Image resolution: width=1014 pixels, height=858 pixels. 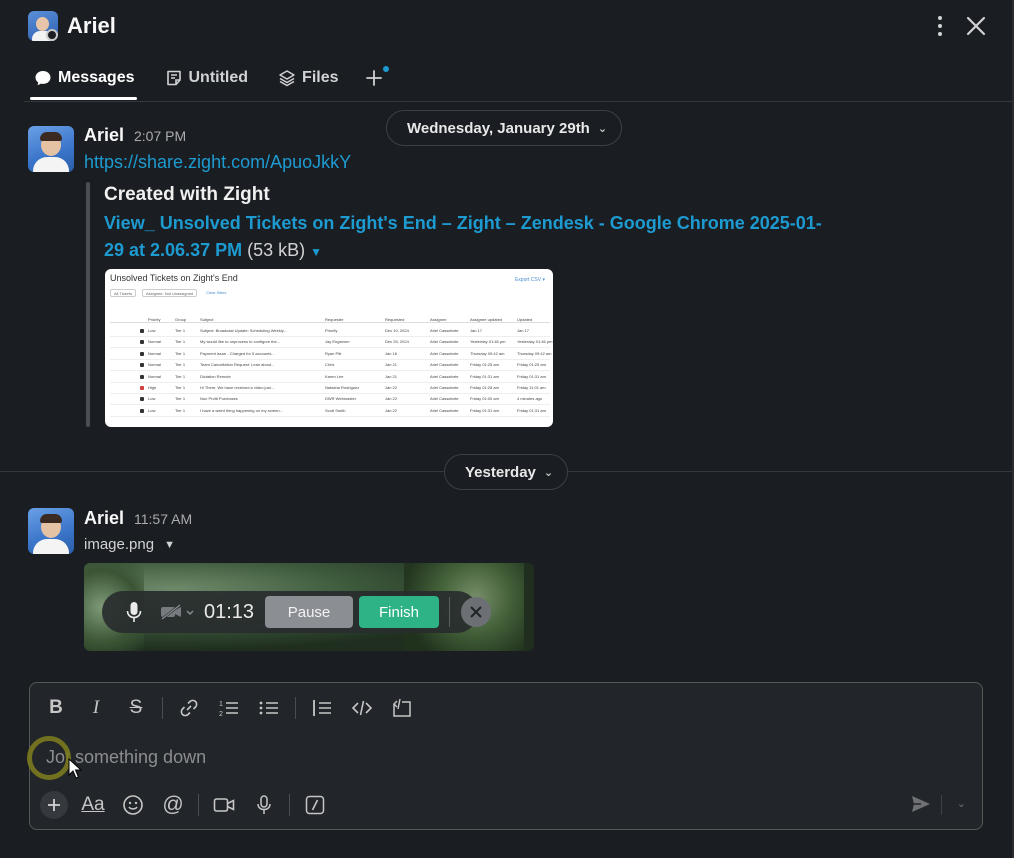 What do you see at coordinates (93, 805) in the screenshot?
I see `text-format-icon: Aa` at bounding box center [93, 805].